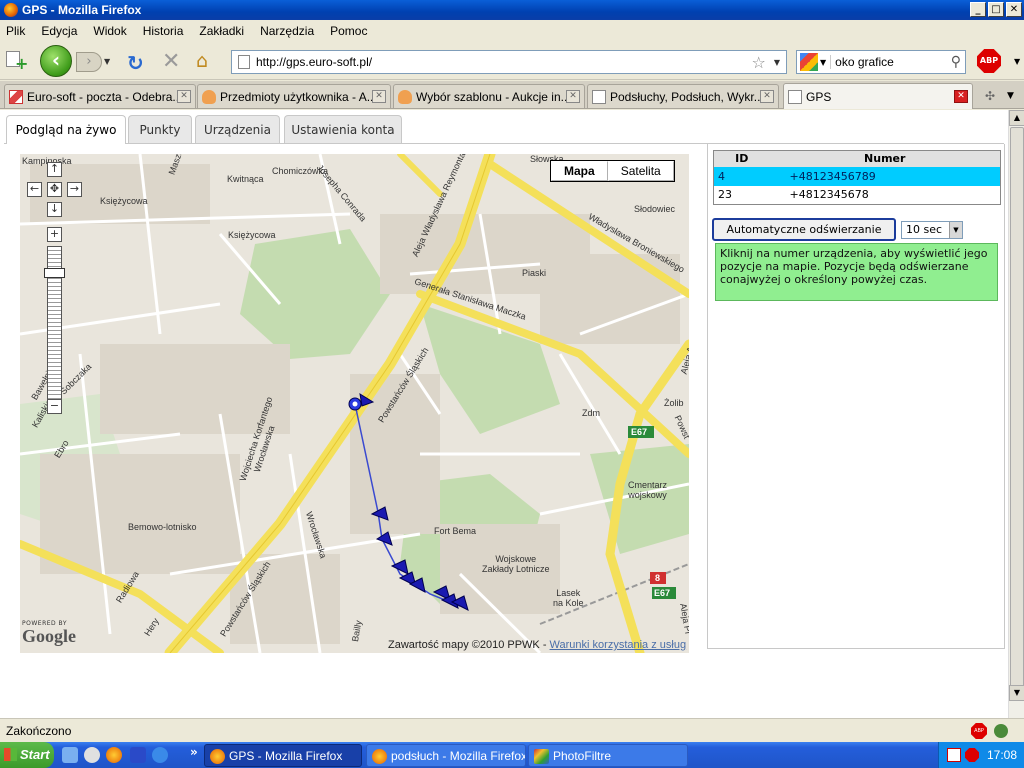 The image size is (1024, 768). Describe the element at coordinates (89, 62) in the screenshot. I see `forward-button: ›` at that location.